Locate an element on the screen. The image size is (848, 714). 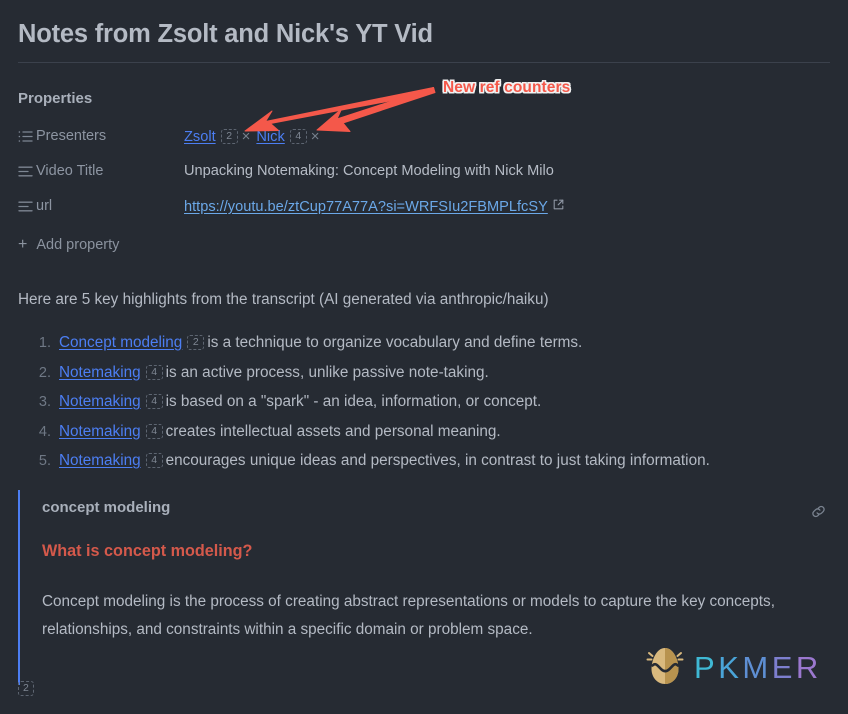
ref-counter-badge-embed: 2 is located at coordinates (26, 688).